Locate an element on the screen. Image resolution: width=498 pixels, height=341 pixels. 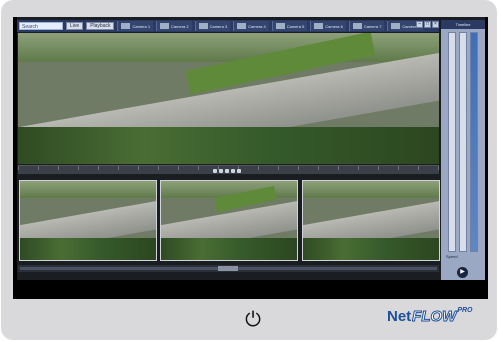
camera-tab: Camera 6 is located at coordinates (328, 26).